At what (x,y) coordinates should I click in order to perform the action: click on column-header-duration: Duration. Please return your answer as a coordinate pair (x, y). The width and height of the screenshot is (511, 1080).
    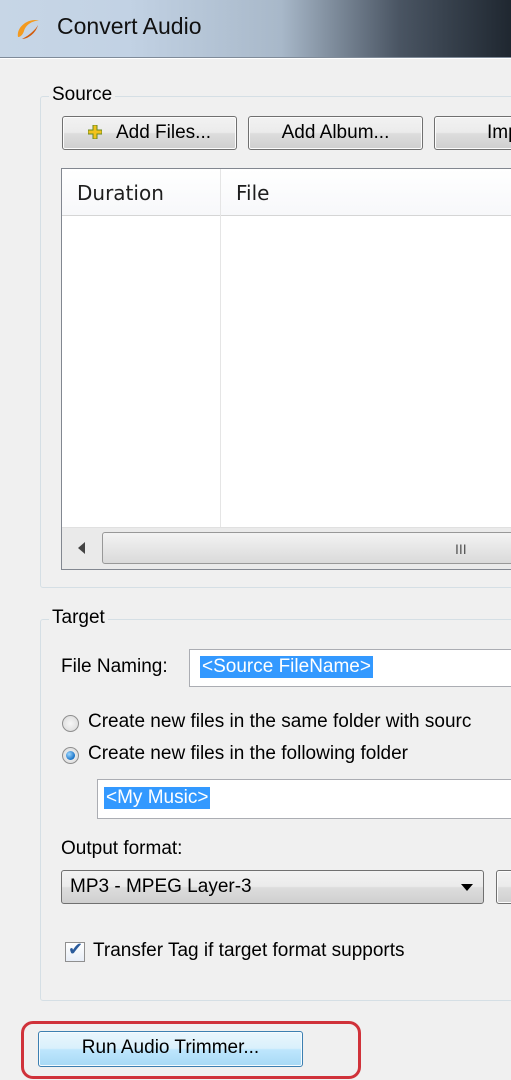
    Looking at the image, I should click on (120, 193).